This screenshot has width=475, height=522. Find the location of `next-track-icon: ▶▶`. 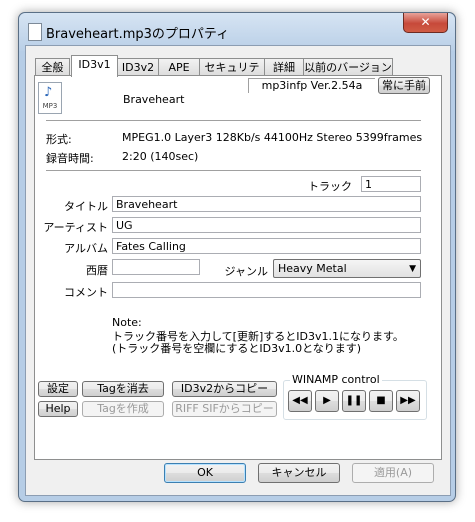

next-track-icon: ▶▶ is located at coordinates (408, 401).